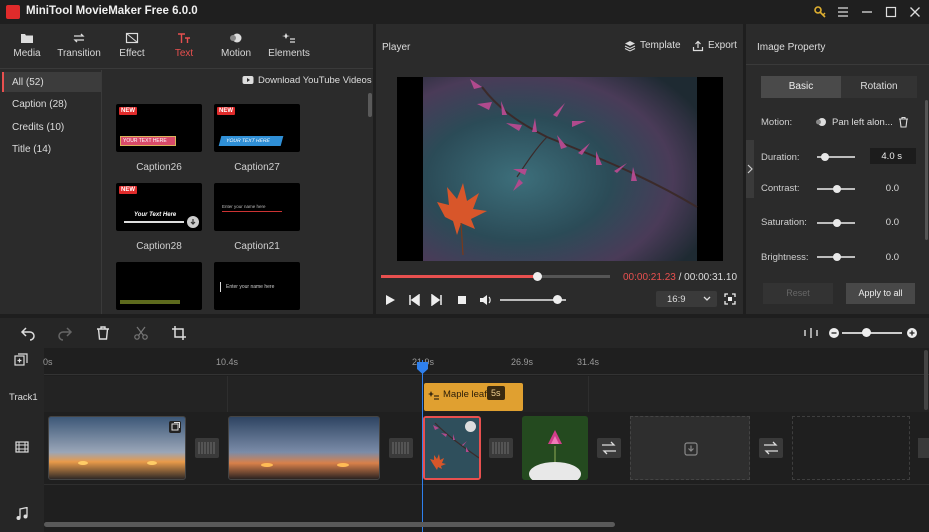 The image size is (929, 532). I want to click on redo-icon, so click(65, 333).